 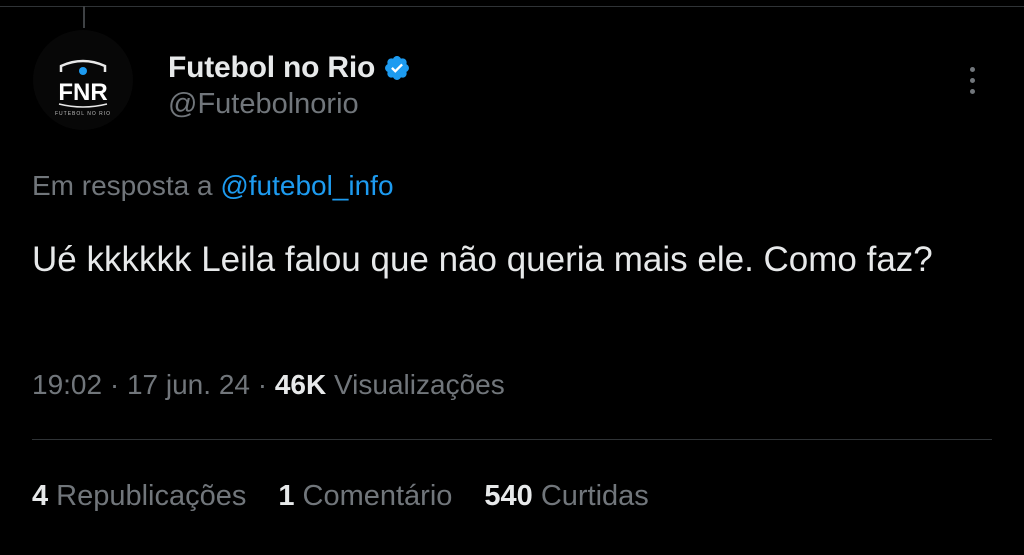 What do you see at coordinates (84, 17) in the screenshot?
I see `thread-connector-line` at bounding box center [84, 17].